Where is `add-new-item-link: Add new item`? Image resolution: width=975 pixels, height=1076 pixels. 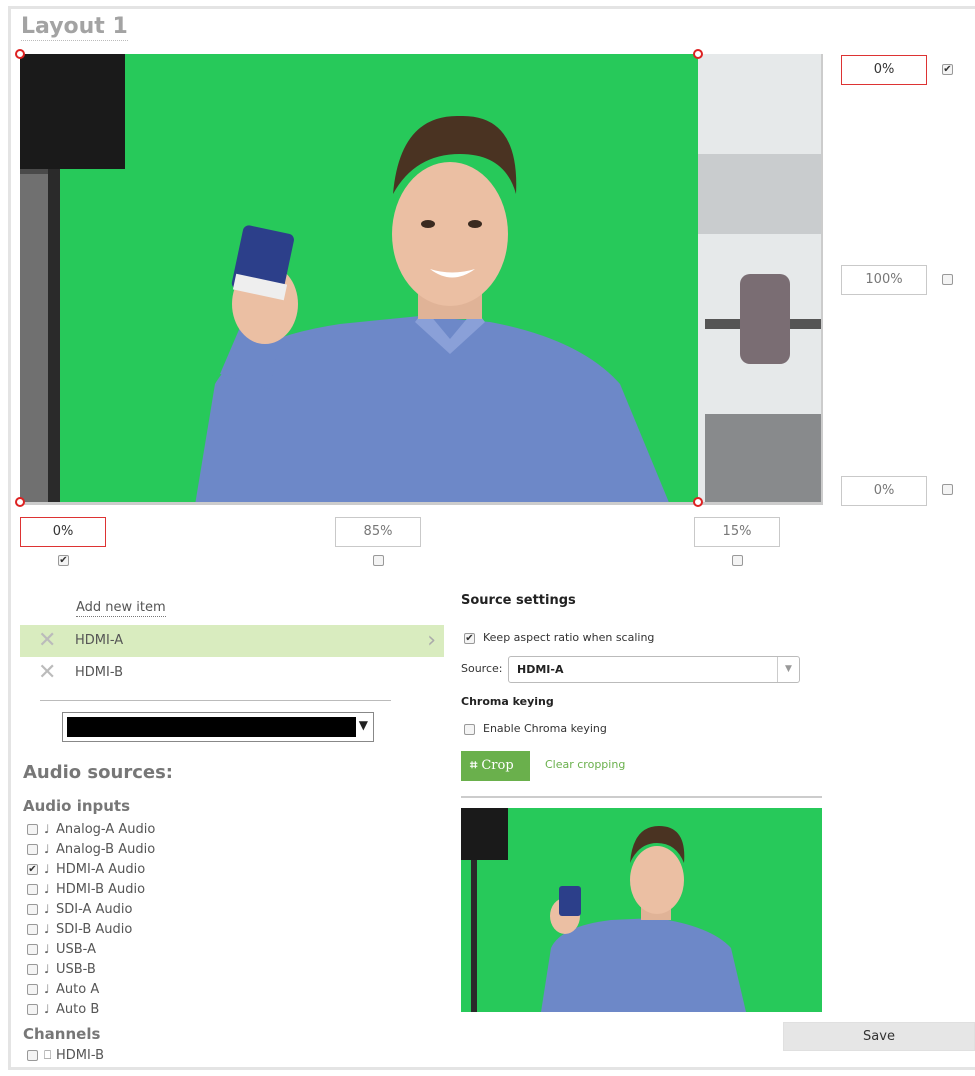
add-new-item-link: Add new item is located at coordinates (121, 608).